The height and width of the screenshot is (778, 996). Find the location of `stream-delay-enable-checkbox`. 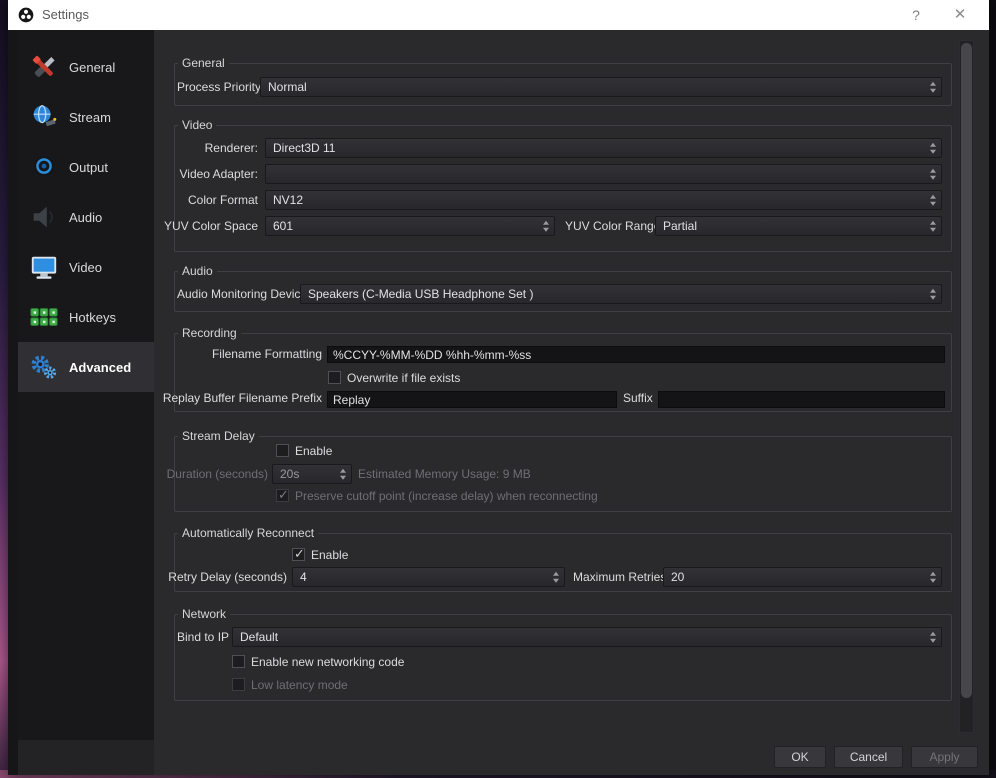

stream-delay-enable-checkbox is located at coordinates (282, 450).